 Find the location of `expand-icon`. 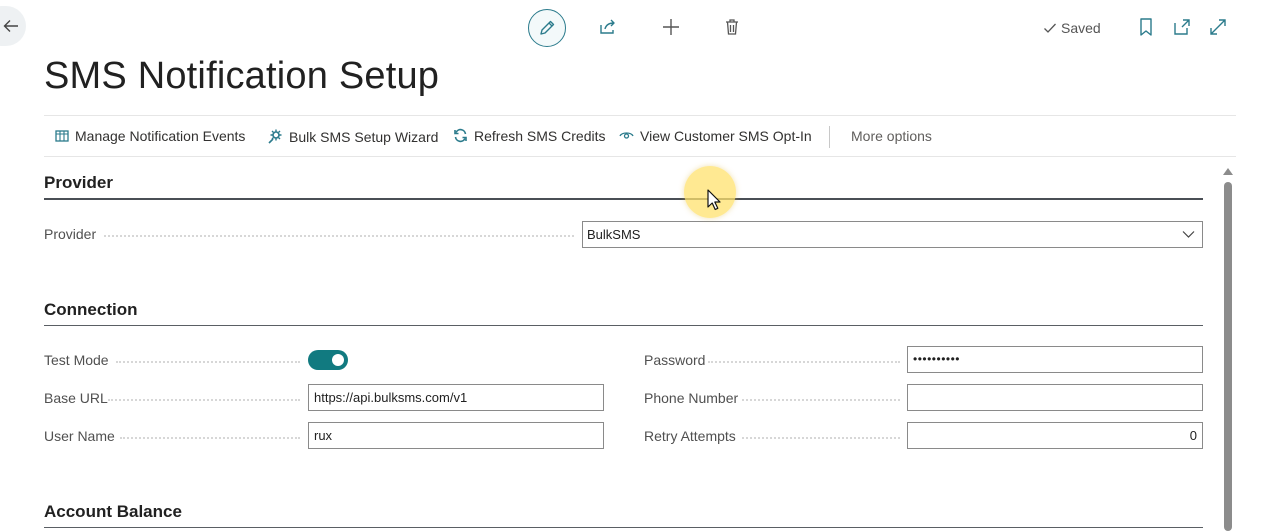

expand-icon is located at coordinates (1218, 27).